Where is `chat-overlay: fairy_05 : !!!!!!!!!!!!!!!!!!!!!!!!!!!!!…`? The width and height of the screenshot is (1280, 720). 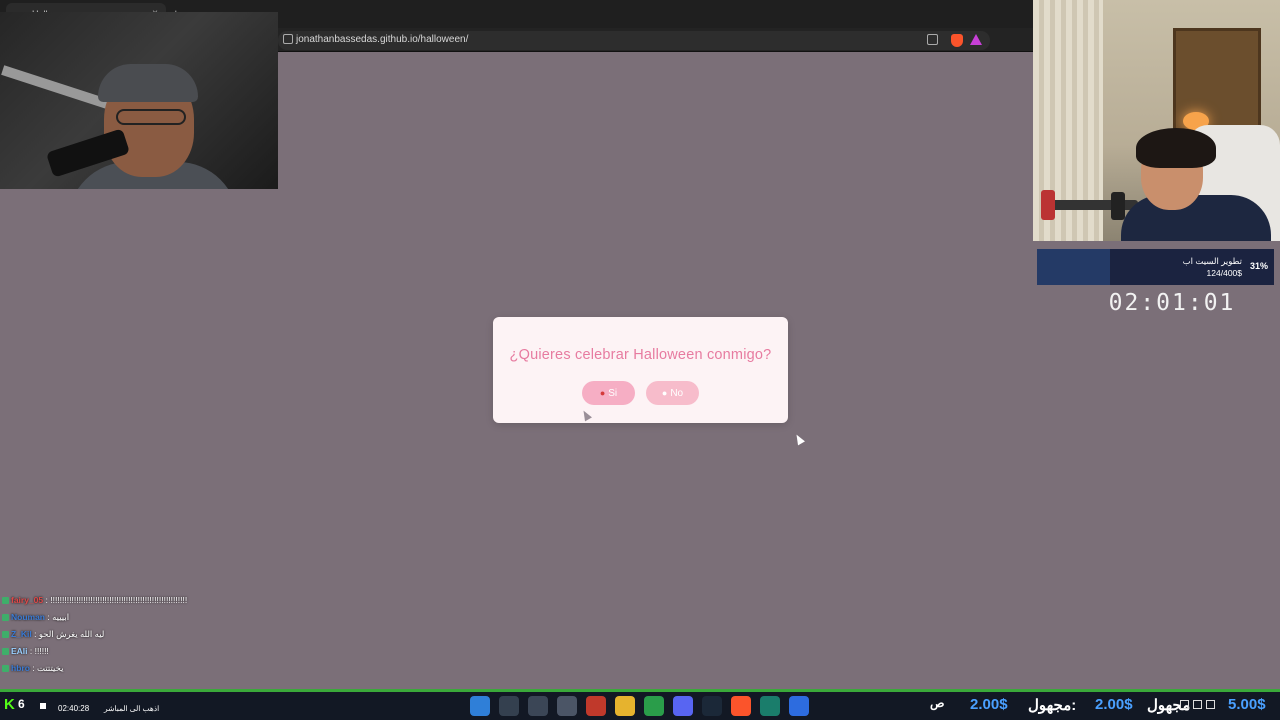
chat-overlay: fairy_05 : !!!!!!!!!!!!!!!!!!!!!!!!!!!!!… is located at coordinates (212, 634).